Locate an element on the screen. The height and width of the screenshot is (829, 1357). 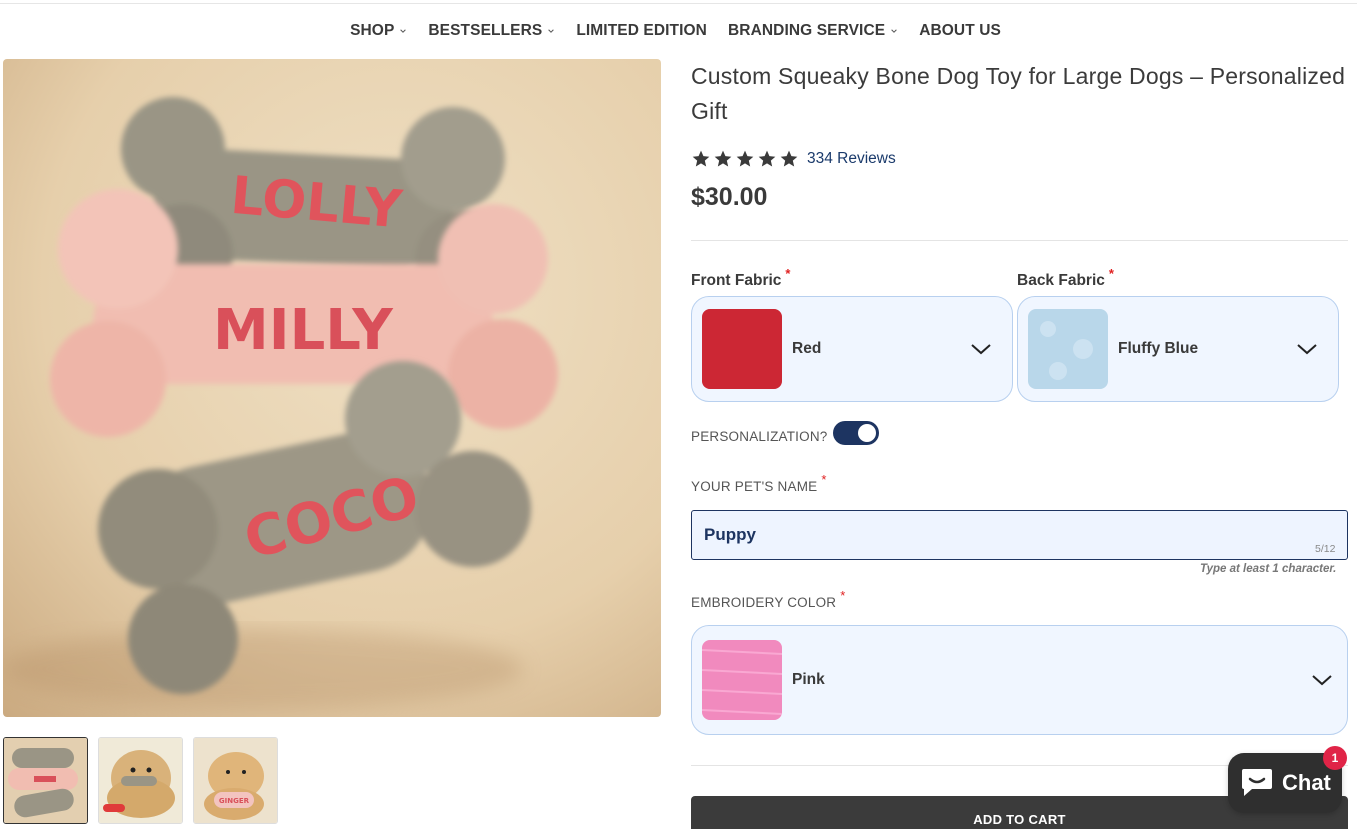
nav-bestsellers: BESTSELLERS is located at coordinates (491, 31).